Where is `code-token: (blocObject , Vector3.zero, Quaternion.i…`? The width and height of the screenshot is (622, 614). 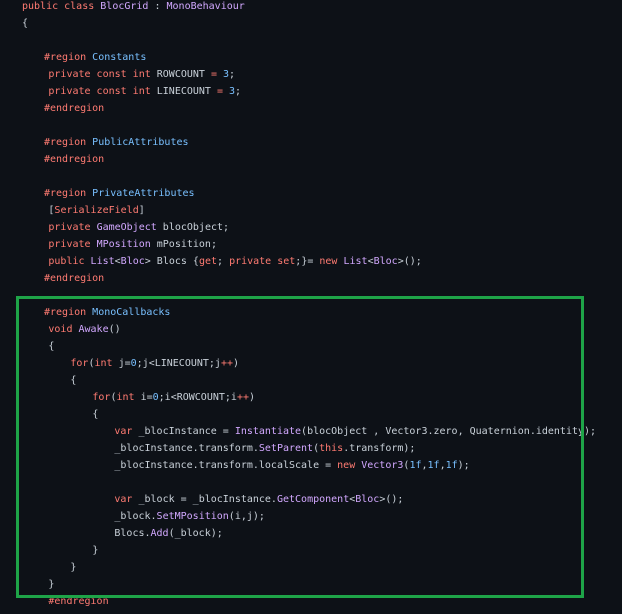
code-token: (blocObject , Vector3.zero, Quaternion.i… is located at coordinates (449, 431).